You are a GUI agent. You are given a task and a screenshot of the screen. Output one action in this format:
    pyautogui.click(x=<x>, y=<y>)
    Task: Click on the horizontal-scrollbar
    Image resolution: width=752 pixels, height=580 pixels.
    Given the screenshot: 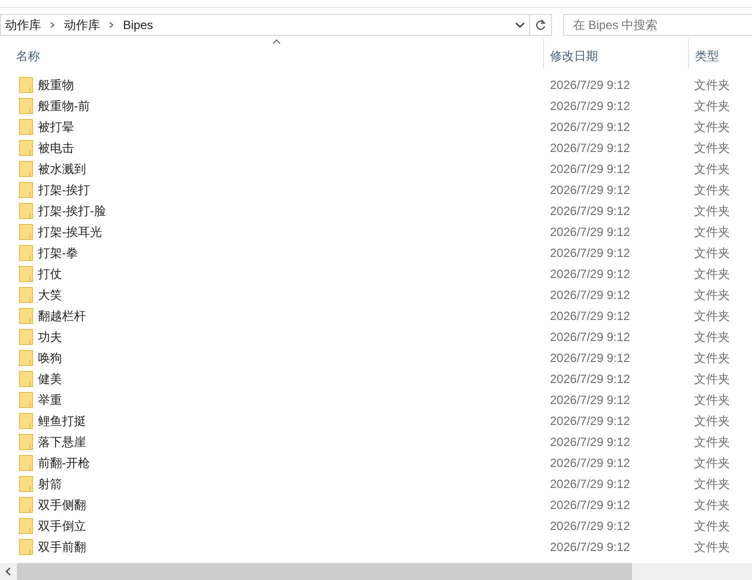 What is the action you would take?
    pyautogui.click(x=376, y=571)
    